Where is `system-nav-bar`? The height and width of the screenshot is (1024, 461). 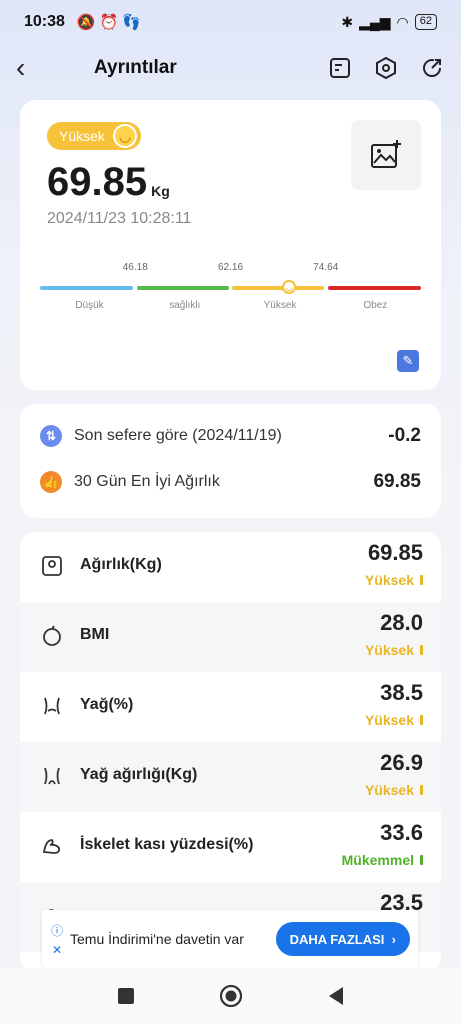 system-nav-bar is located at coordinates (230, 996).